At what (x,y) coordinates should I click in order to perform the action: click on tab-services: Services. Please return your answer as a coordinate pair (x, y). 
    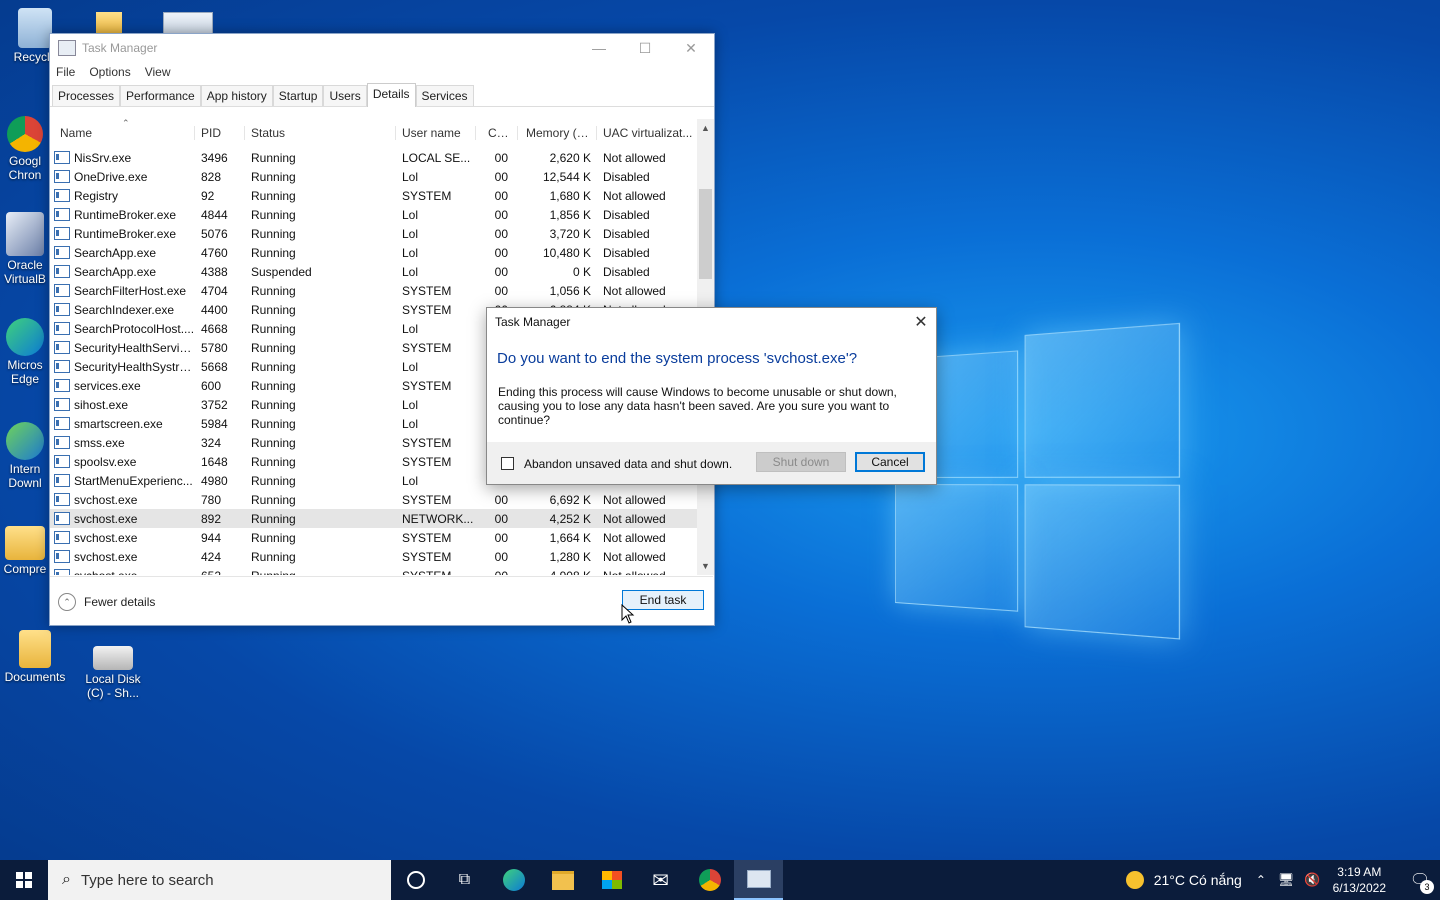
    Looking at the image, I should click on (444, 95).